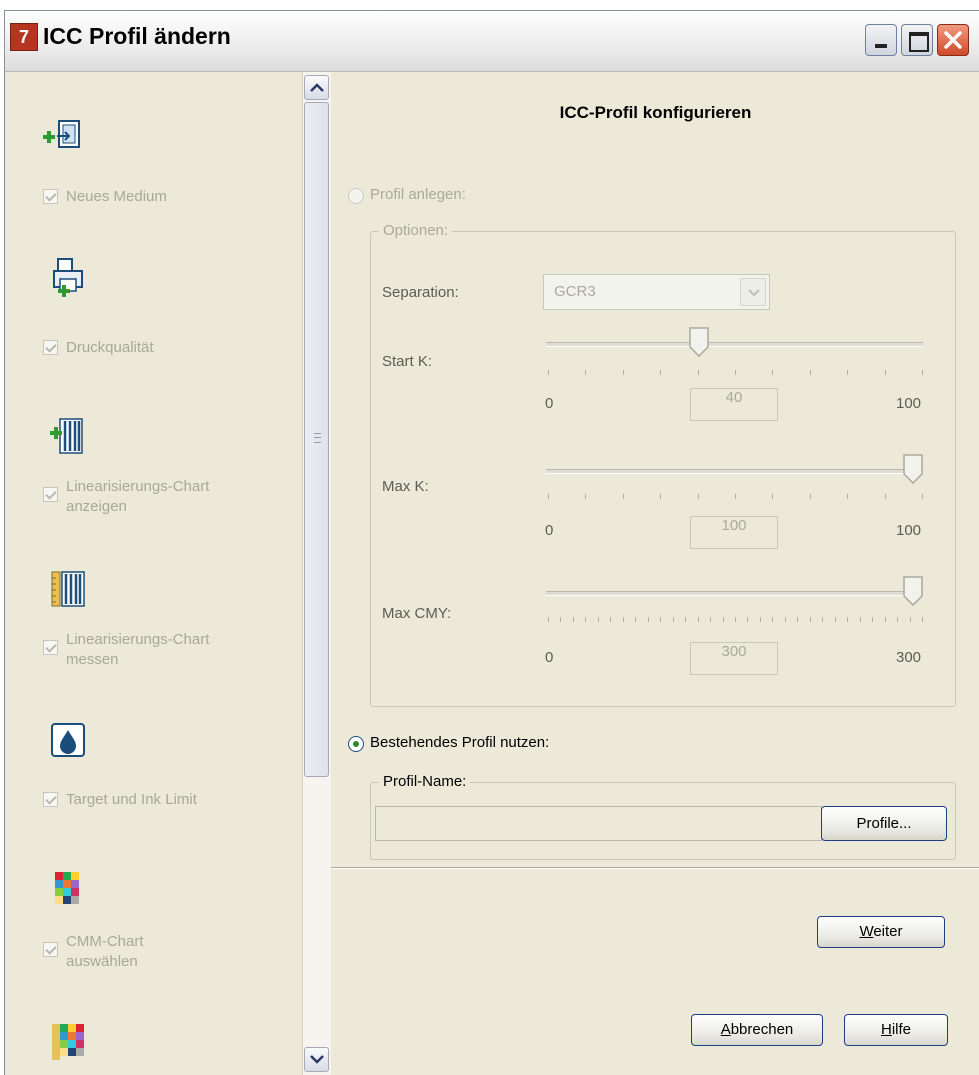 This screenshot has height=1075, width=979. I want to click on start-k-value: 40, so click(734, 404).